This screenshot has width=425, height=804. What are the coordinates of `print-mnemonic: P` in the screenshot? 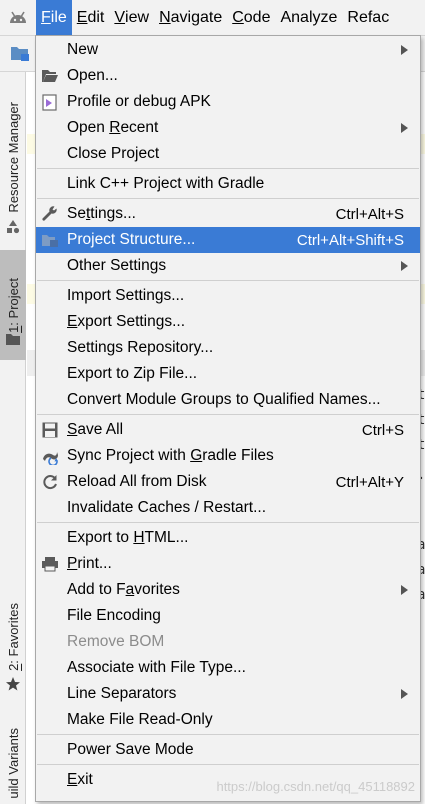 It's located at (72, 563).